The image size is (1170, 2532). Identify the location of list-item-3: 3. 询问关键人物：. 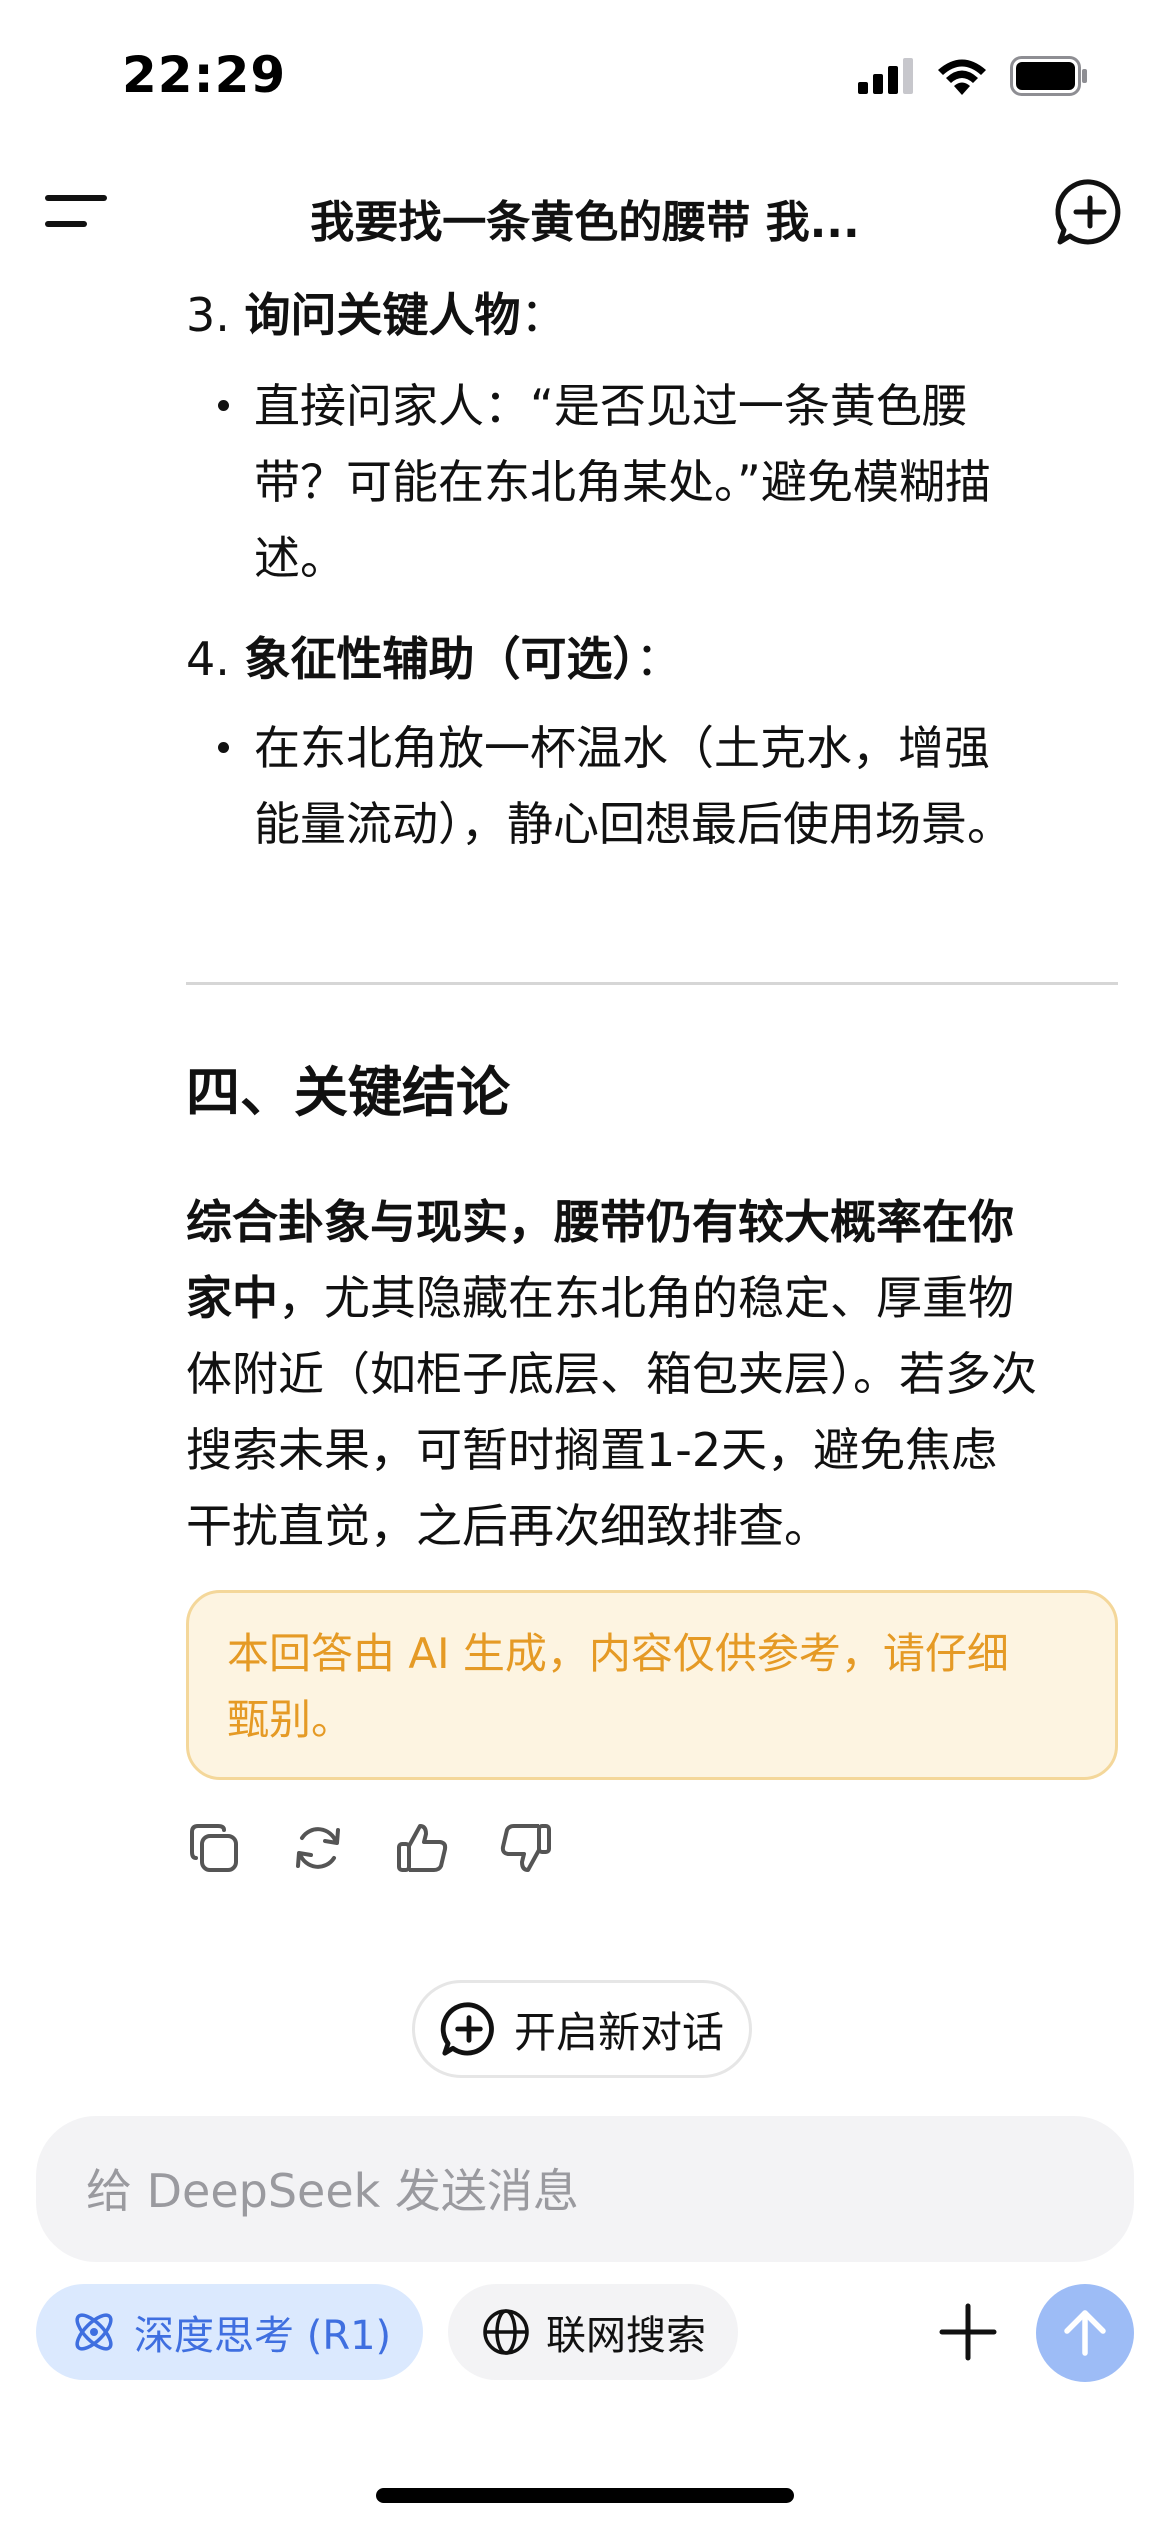
(376, 315).